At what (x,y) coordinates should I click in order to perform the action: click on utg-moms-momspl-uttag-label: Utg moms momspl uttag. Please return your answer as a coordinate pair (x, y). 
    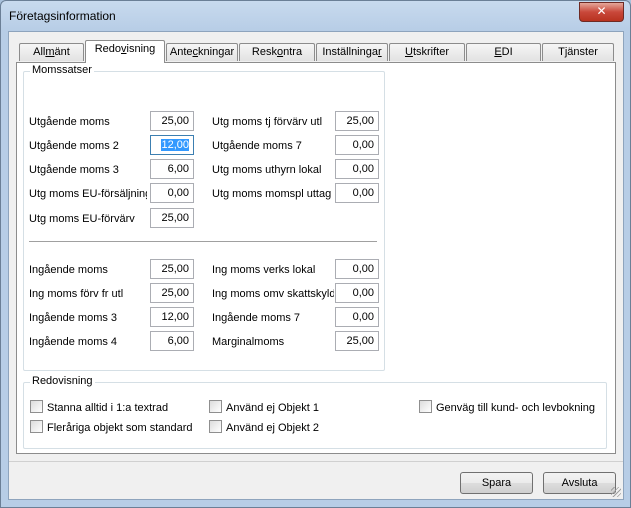
    Looking at the image, I should click on (272, 194).